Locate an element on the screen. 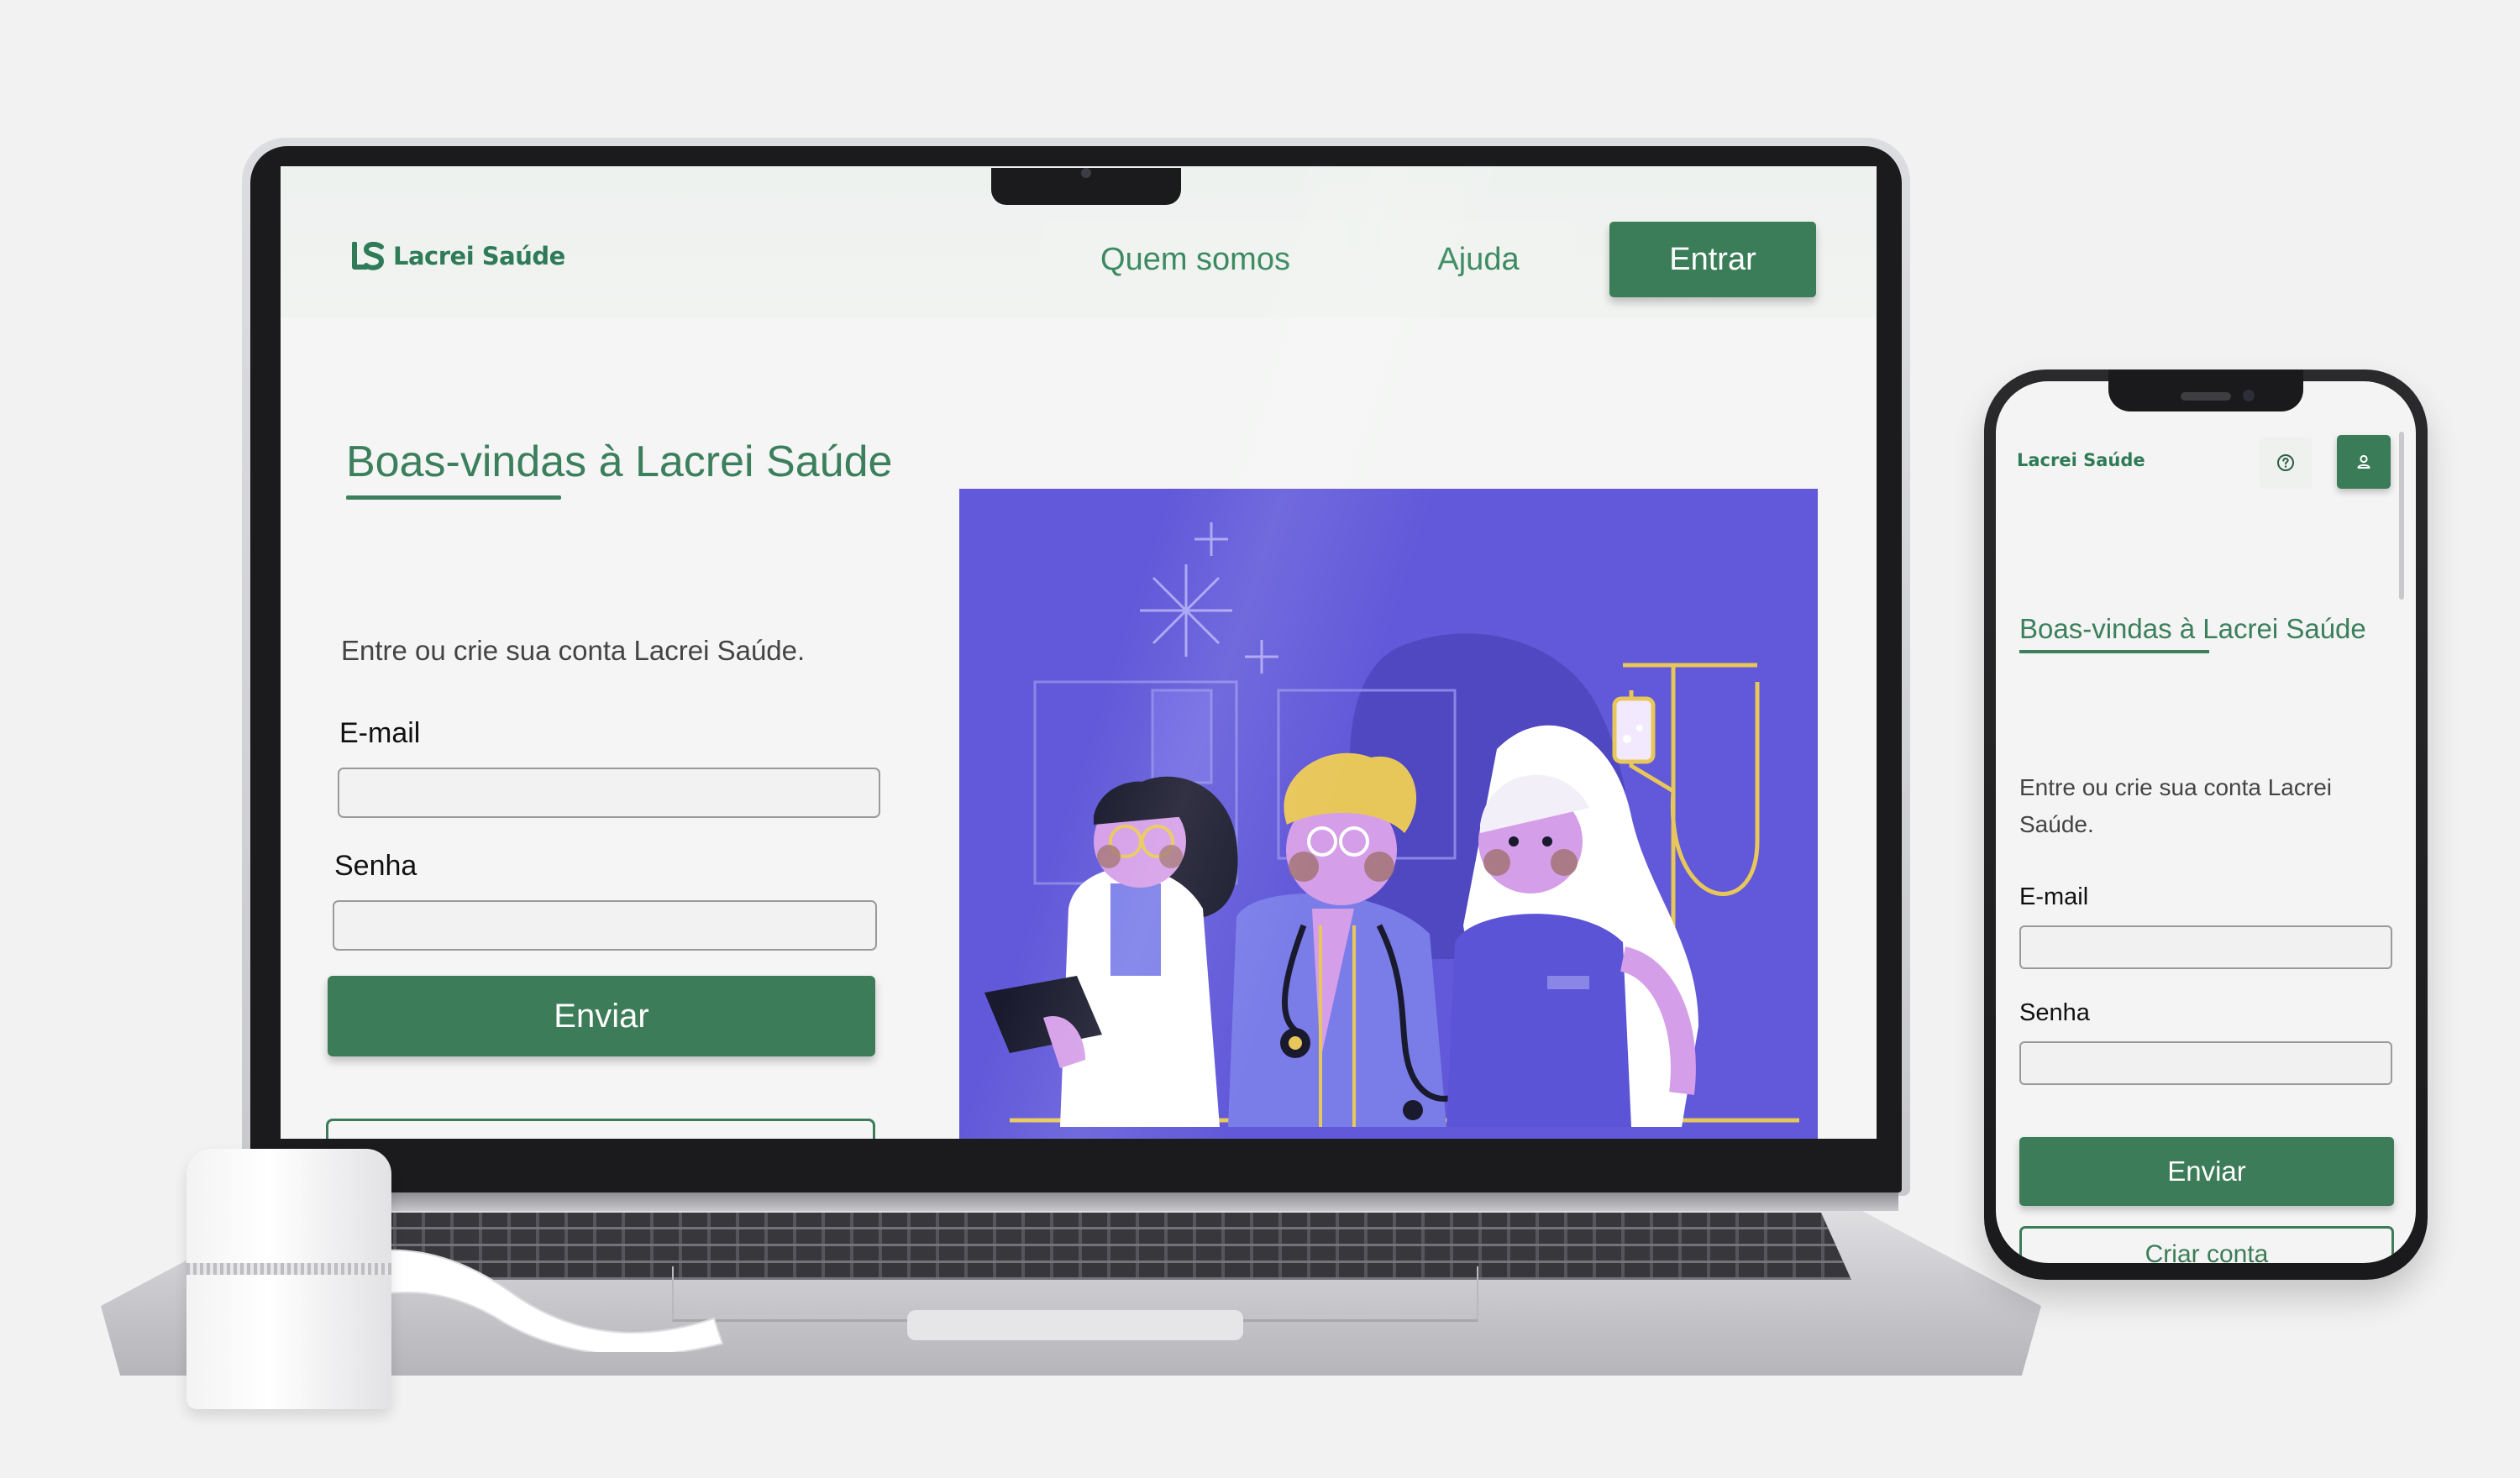 Image resolution: width=2520 pixels, height=1478 pixels. email-label: E-mail is located at coordinates (380, 733).